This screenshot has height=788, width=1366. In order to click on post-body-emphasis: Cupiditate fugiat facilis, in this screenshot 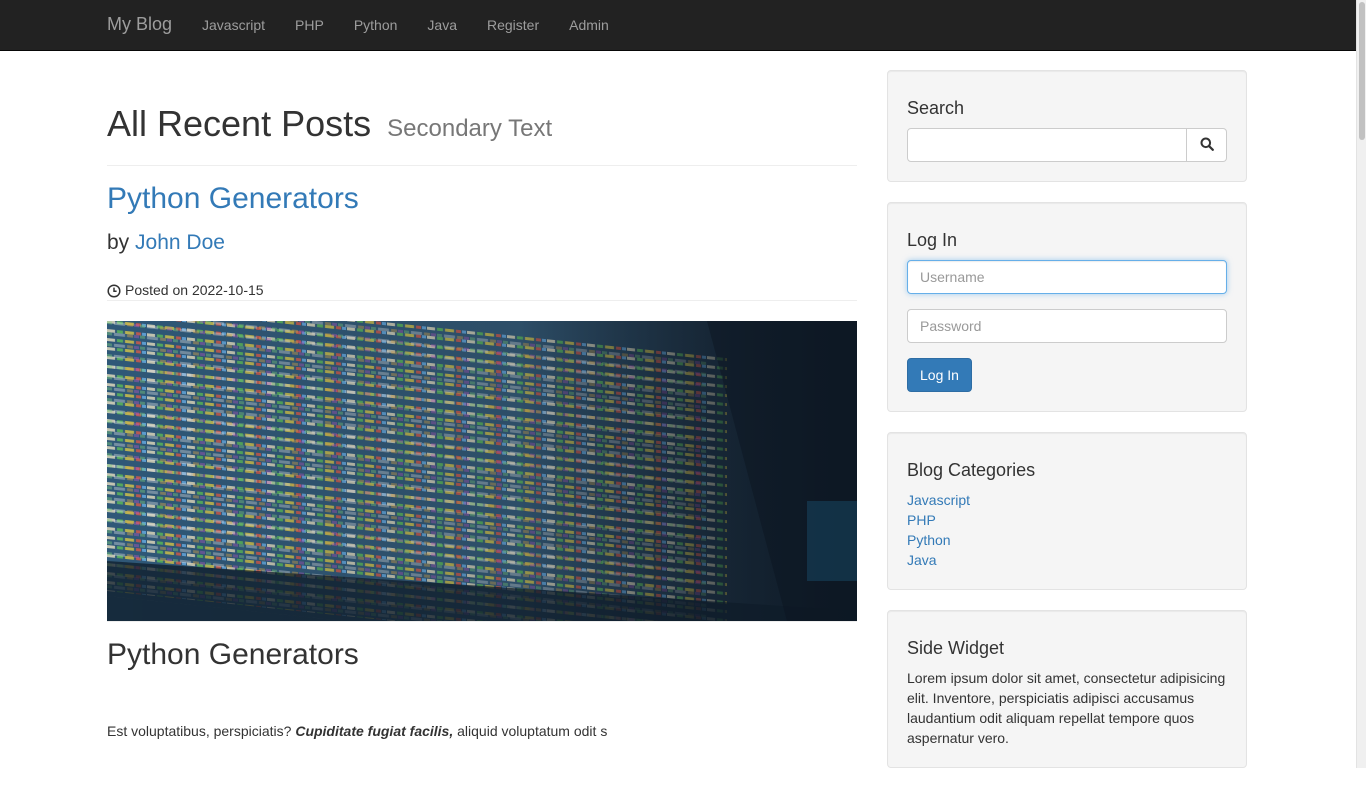, I will do `click(374, 731)`.